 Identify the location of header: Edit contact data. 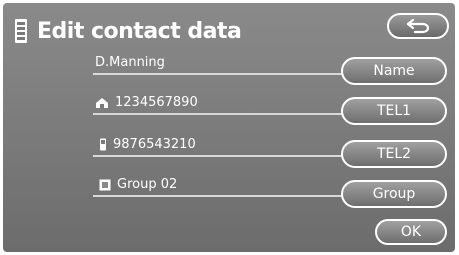
(127, 31).